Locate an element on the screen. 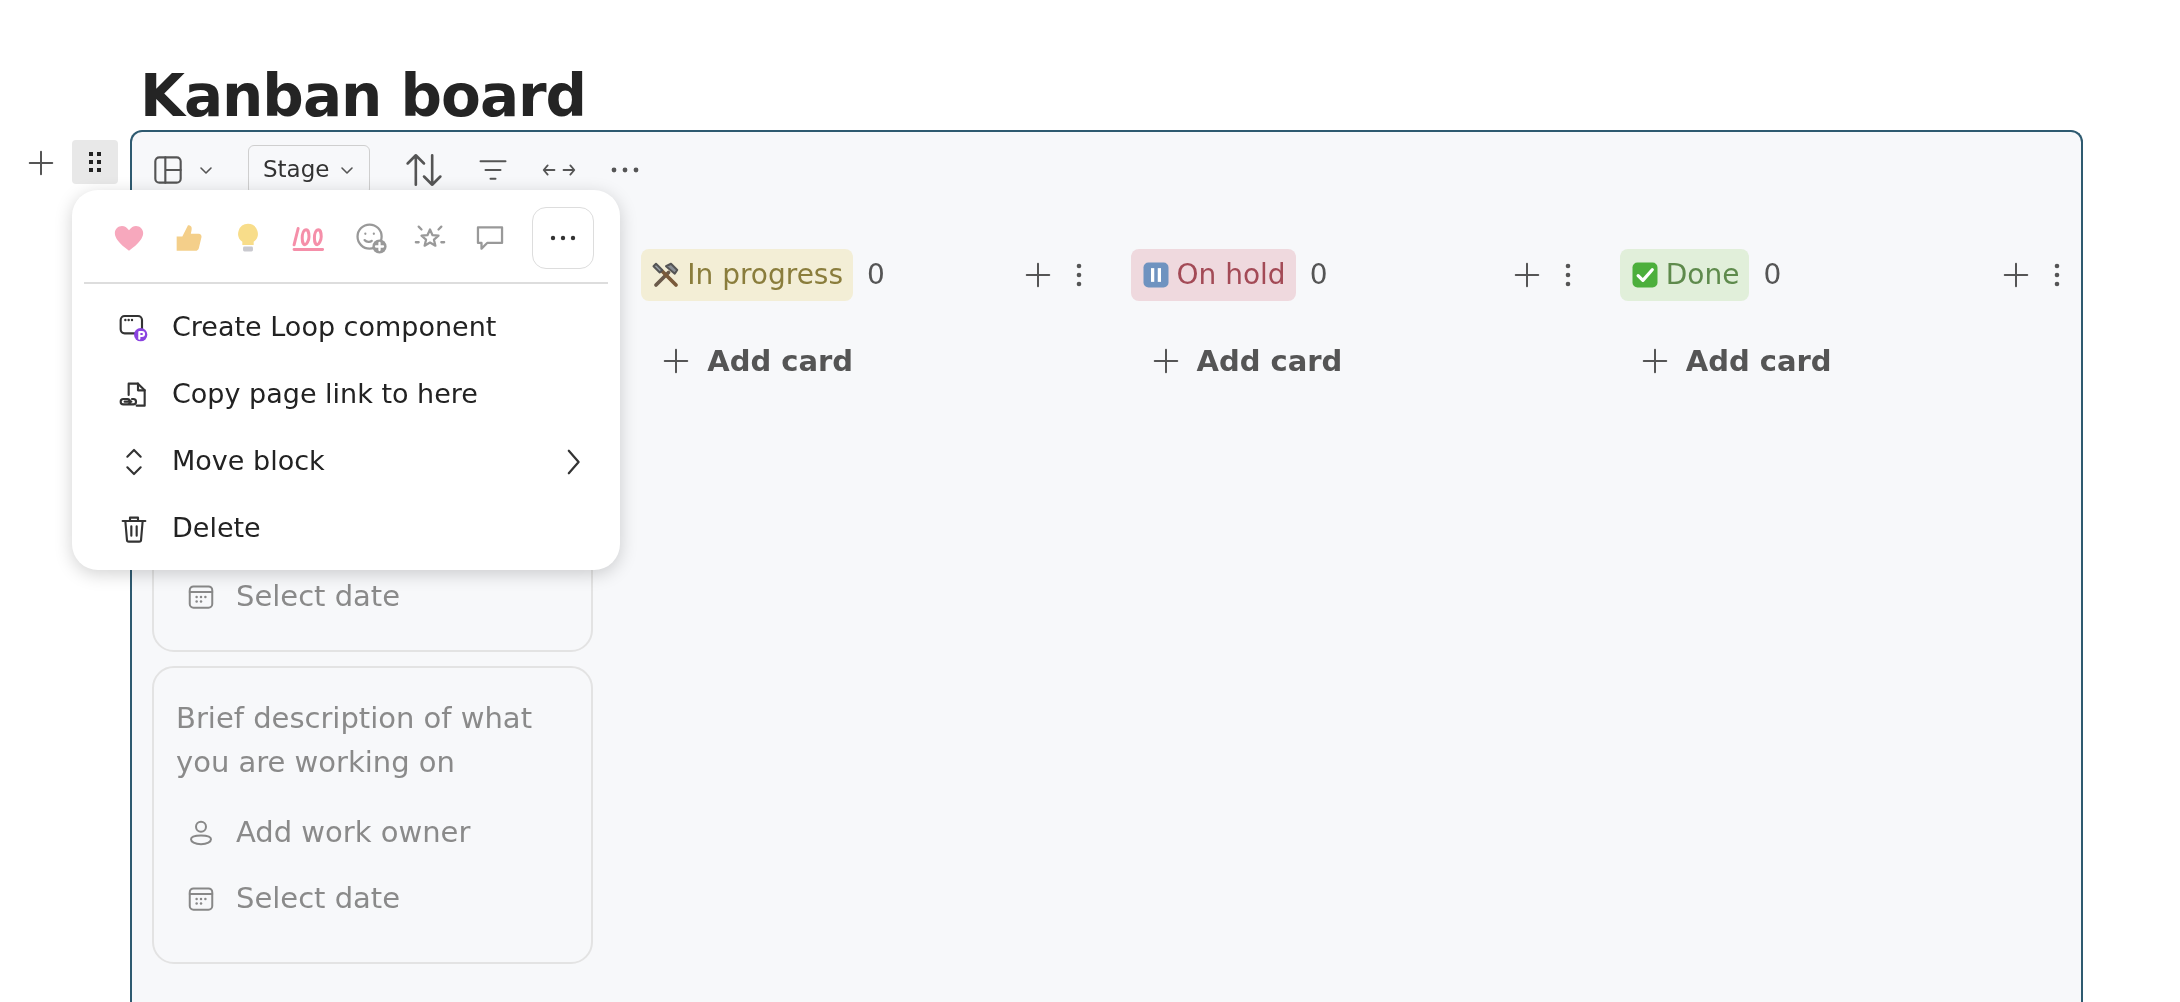  menu-item: Copy page link to here is located at coordinates (346, 394).